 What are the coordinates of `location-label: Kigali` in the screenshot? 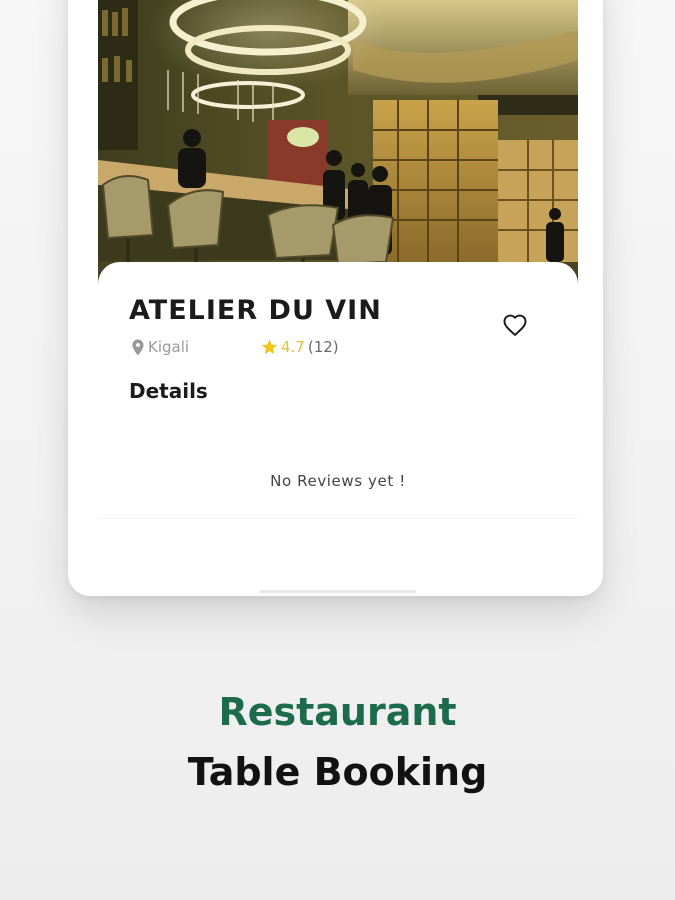 It's located at (169, 347).